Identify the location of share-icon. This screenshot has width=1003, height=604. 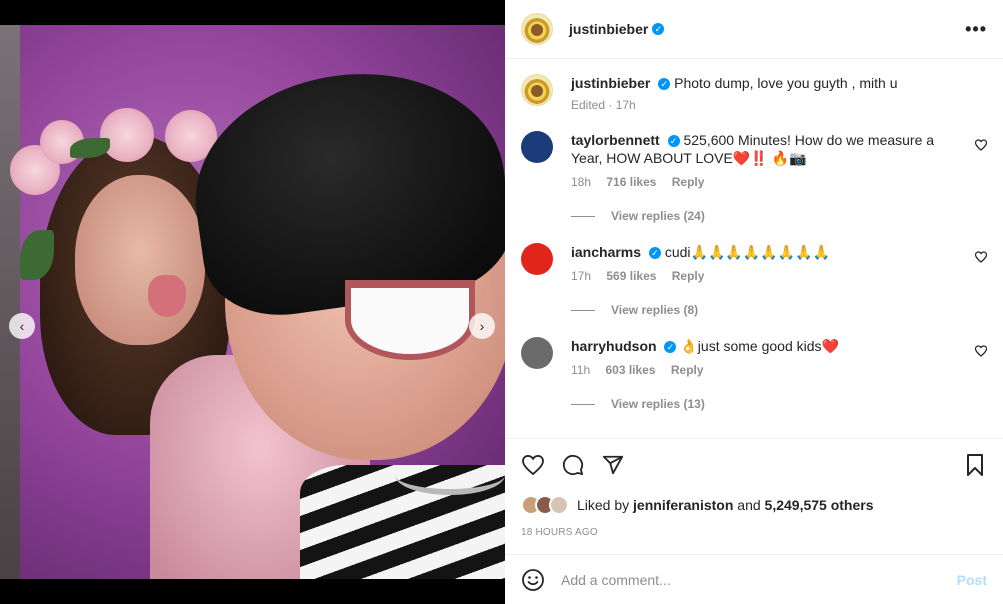
(613, 465).